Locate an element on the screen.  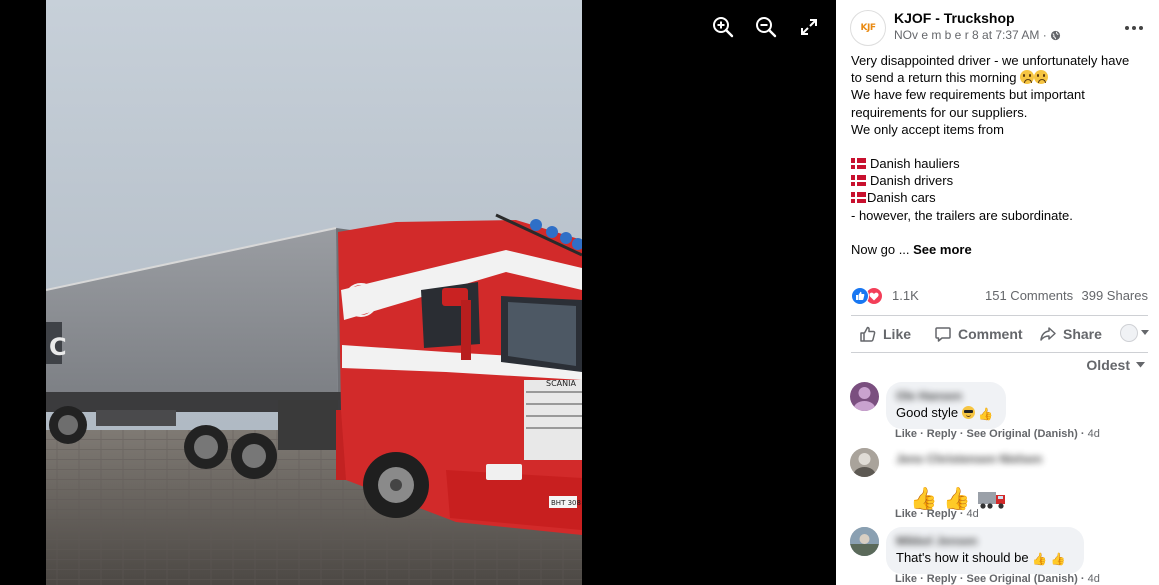
comment-button: Comment is located at coordinates (978, 334).